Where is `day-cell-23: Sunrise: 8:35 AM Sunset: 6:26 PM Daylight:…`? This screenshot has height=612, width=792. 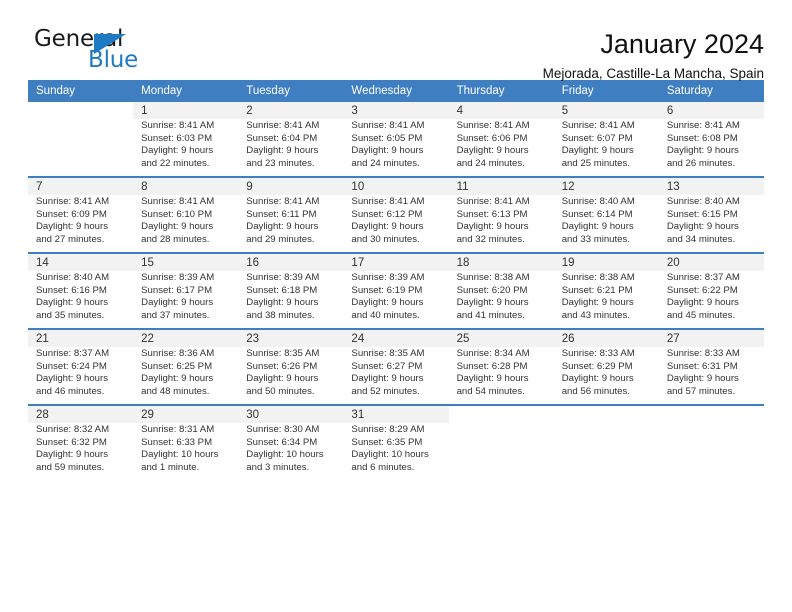 day-cell-23: Sunrise: 8:35 AM Sunset: 6:26 PM Daylight:… is located at coordinates (291, 375).